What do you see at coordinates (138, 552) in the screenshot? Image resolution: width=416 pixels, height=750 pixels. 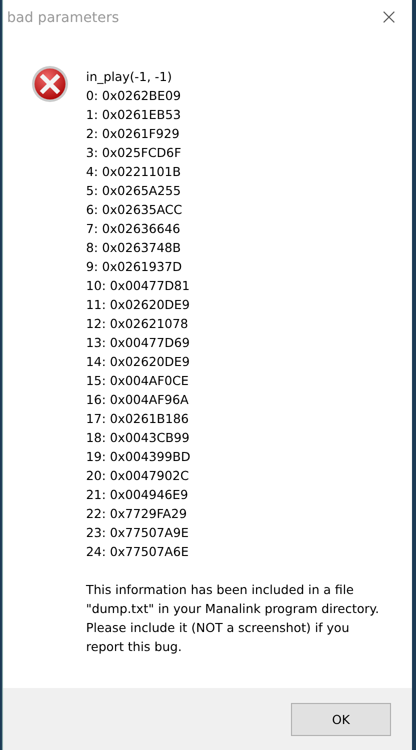 I see `message-line: 24: 0x77507A6E` at bounding box center [138, 552].